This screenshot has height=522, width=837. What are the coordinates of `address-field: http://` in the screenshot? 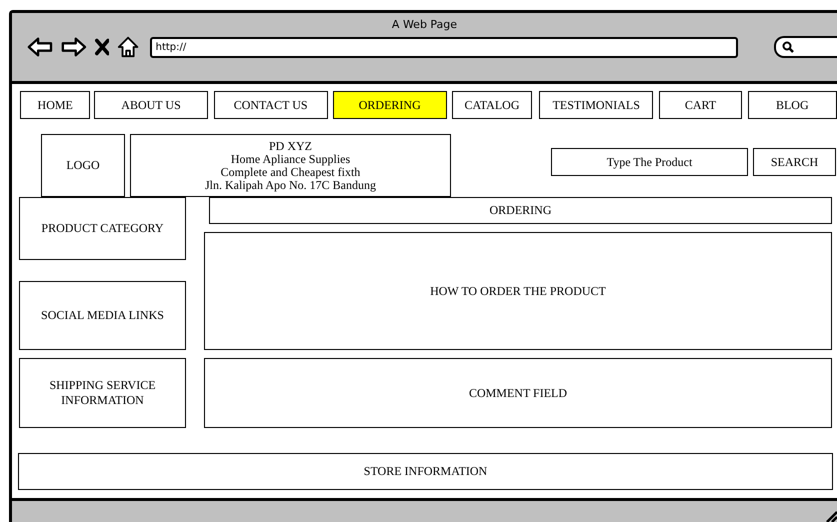 It's located at (444, 47).